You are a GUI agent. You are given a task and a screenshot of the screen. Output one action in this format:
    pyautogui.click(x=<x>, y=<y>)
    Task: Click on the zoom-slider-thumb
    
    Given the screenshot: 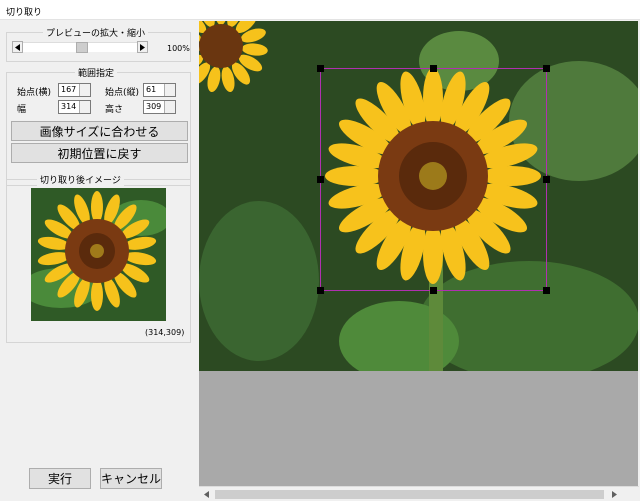 What is the action you would take?
    pyautogui.click(x=82, y=47)
    